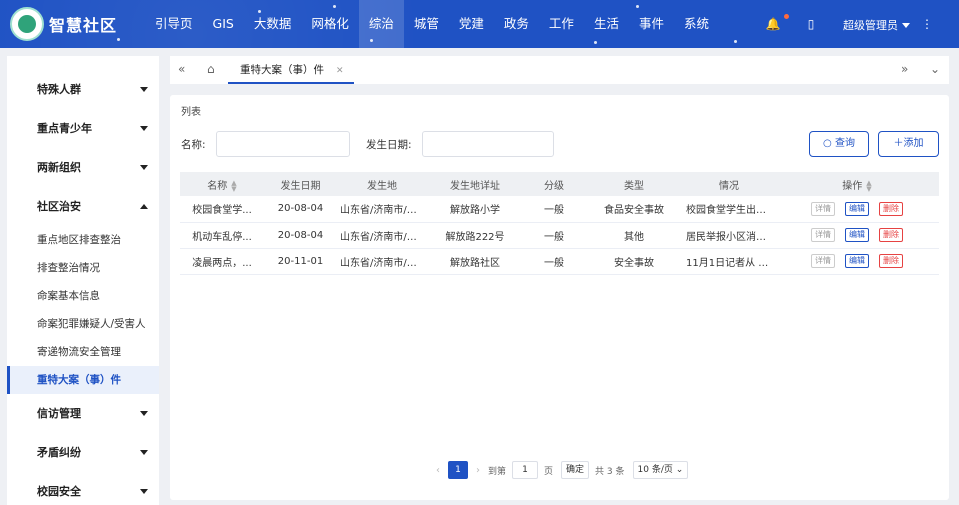 The width and height of the screenshot is (959, 505). Describe the element at coordinates (83, 352) in the screenshot. I see `sidebar-item-4: 寄递物流安全管理` at that location.